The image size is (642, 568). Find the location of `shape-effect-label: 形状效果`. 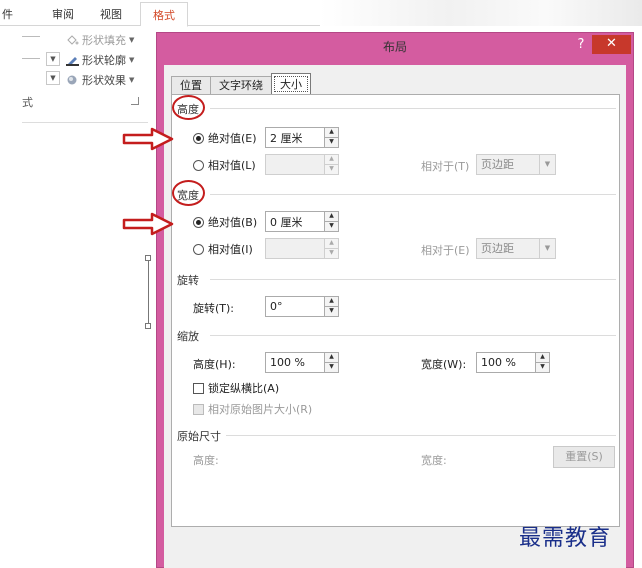

shape-effect-label: 形状效果 is located at coordinates (104, 80).